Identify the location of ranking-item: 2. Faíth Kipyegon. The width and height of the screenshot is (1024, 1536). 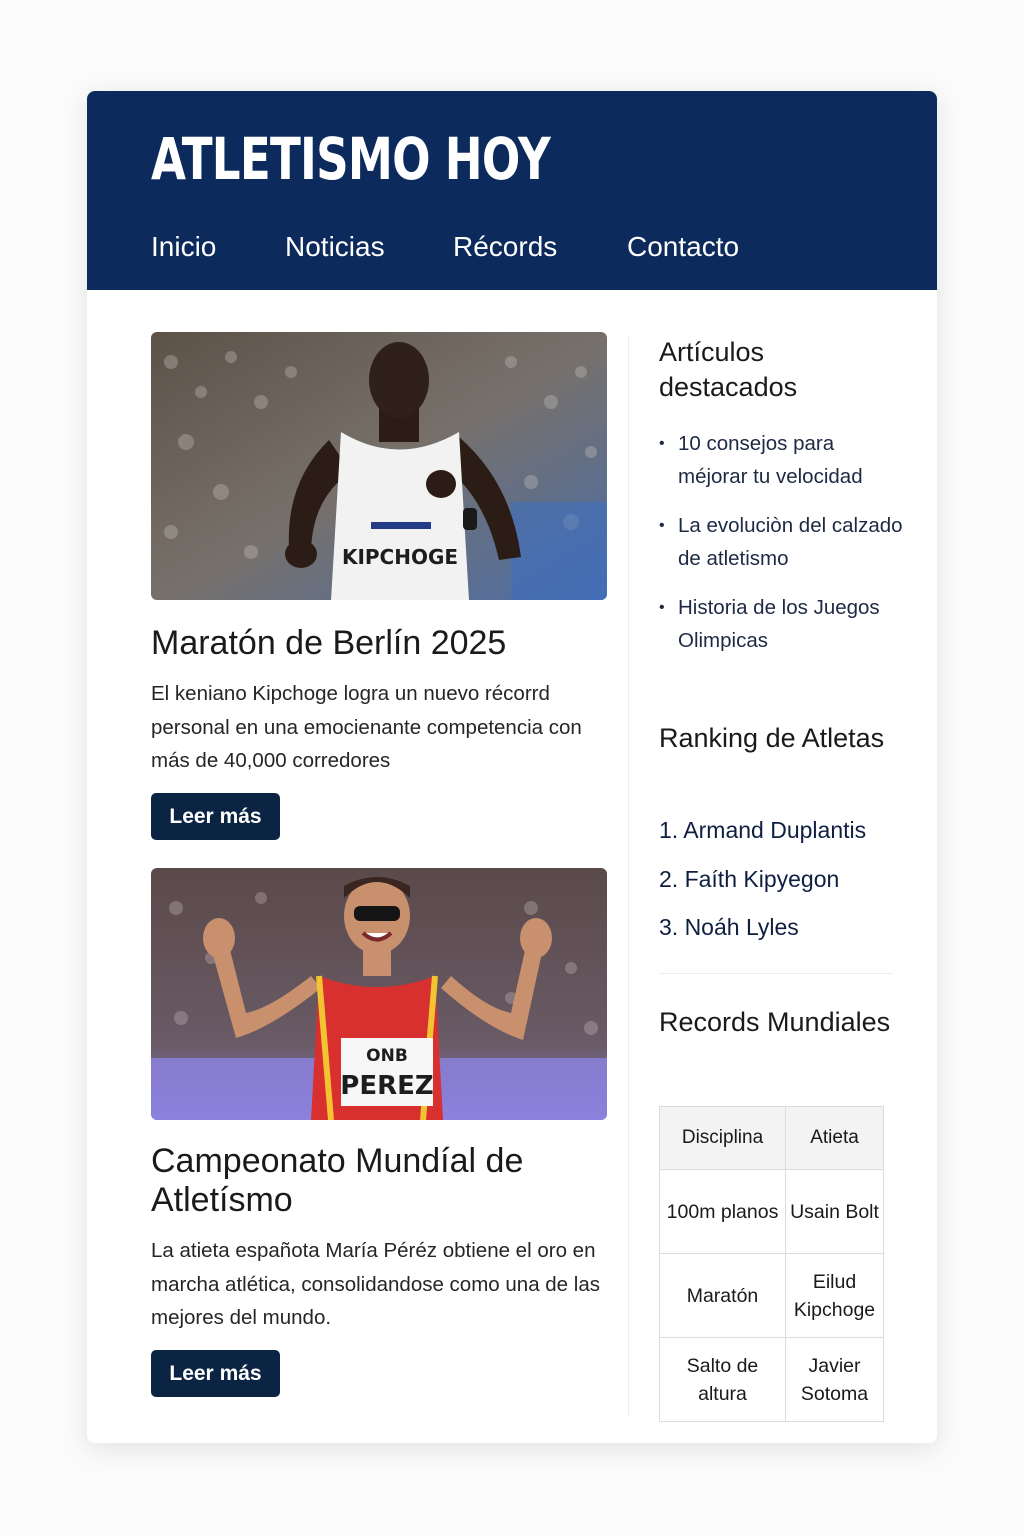
(784, 879).